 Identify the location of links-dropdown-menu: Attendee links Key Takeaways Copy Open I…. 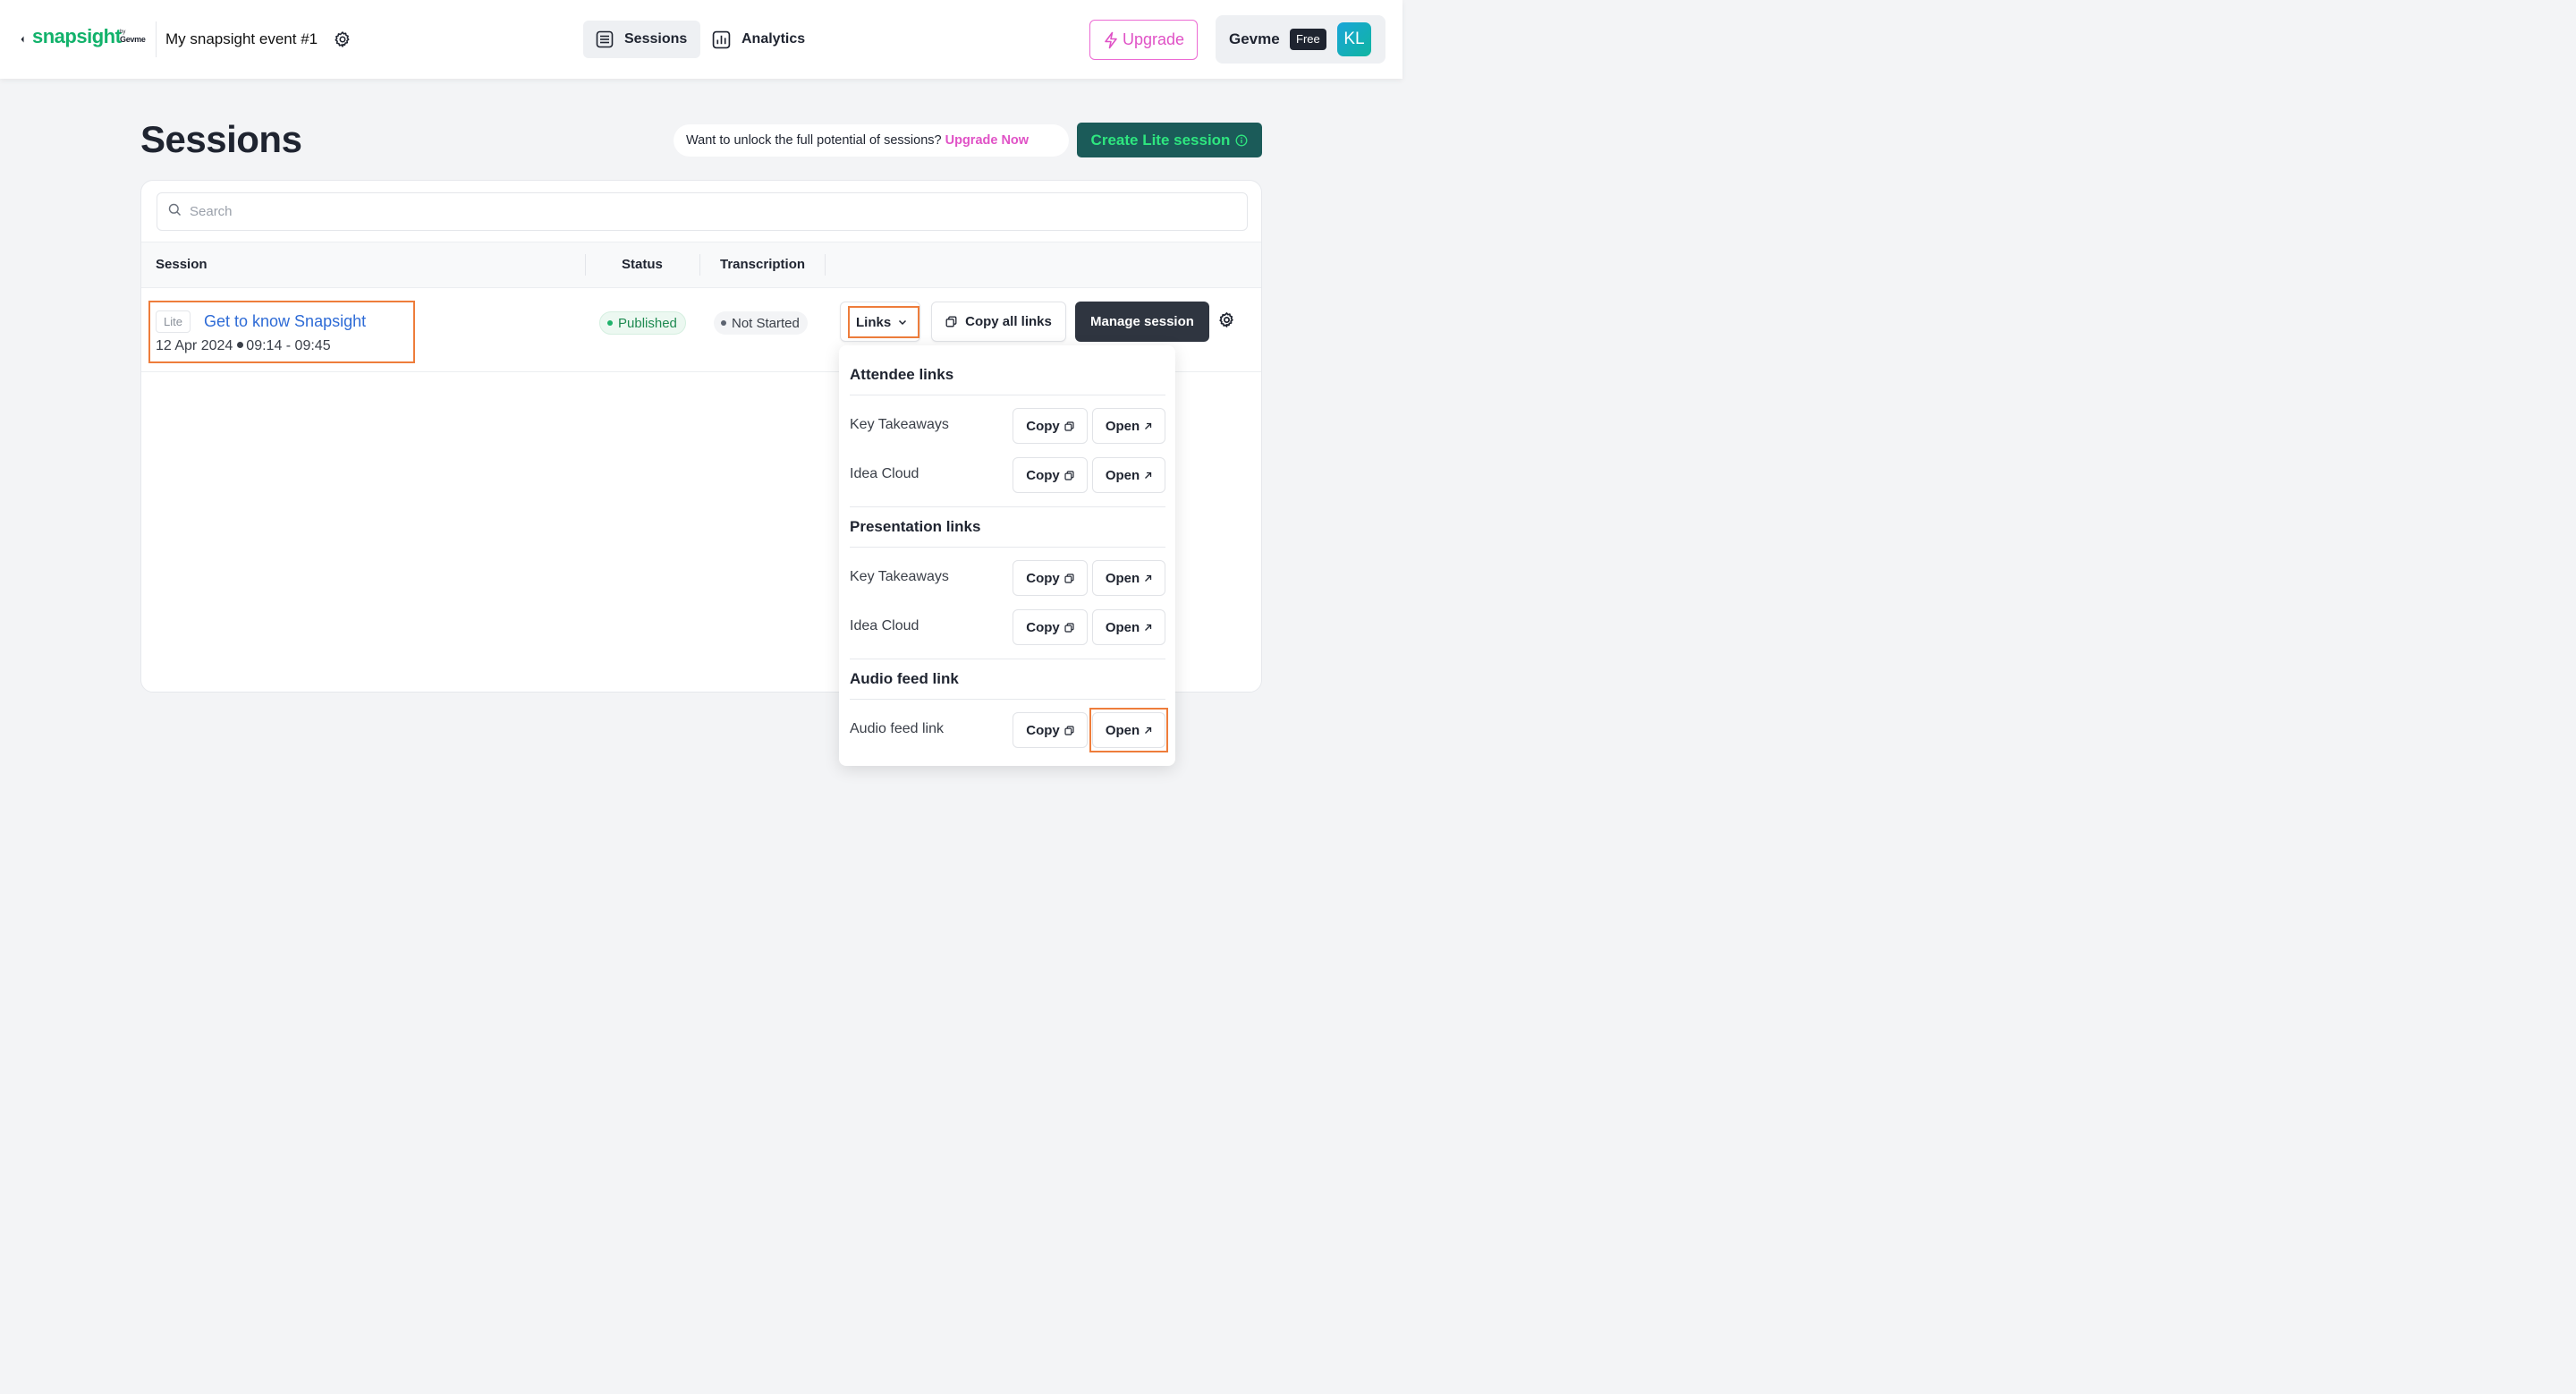
(1007, 555).